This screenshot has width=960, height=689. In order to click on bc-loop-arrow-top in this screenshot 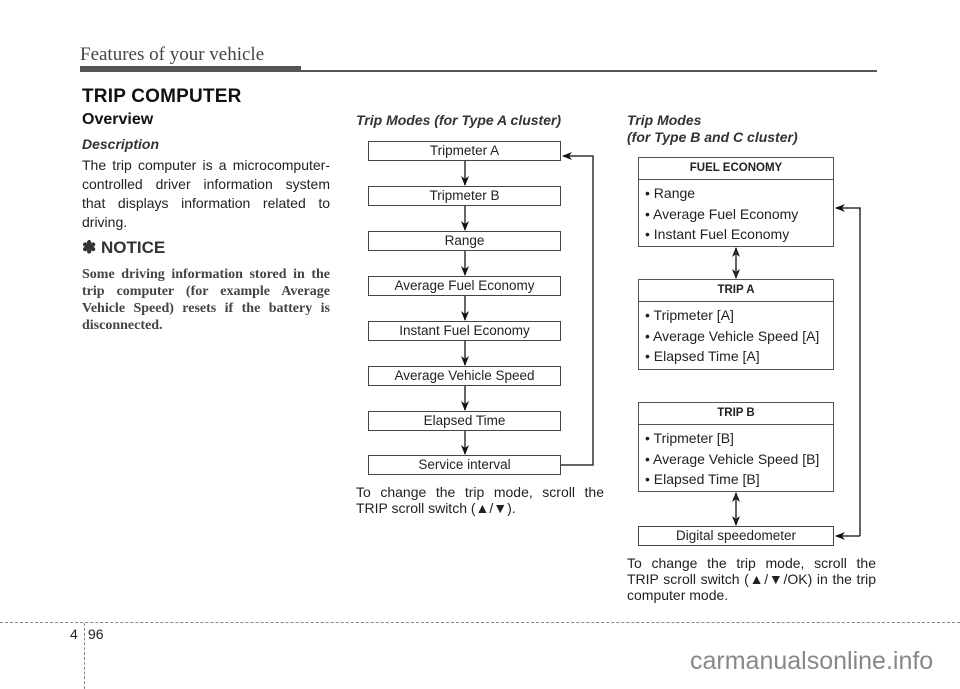, I will do `click(848, 208)`.